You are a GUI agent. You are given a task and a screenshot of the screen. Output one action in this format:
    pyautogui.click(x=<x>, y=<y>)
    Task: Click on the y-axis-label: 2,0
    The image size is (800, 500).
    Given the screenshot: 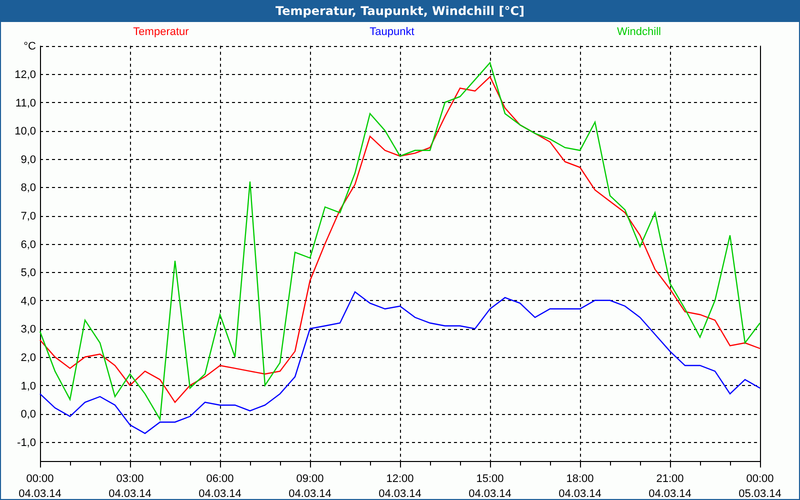 What is the action you would take?
    pyautogui.click(x=28, y=358)
    